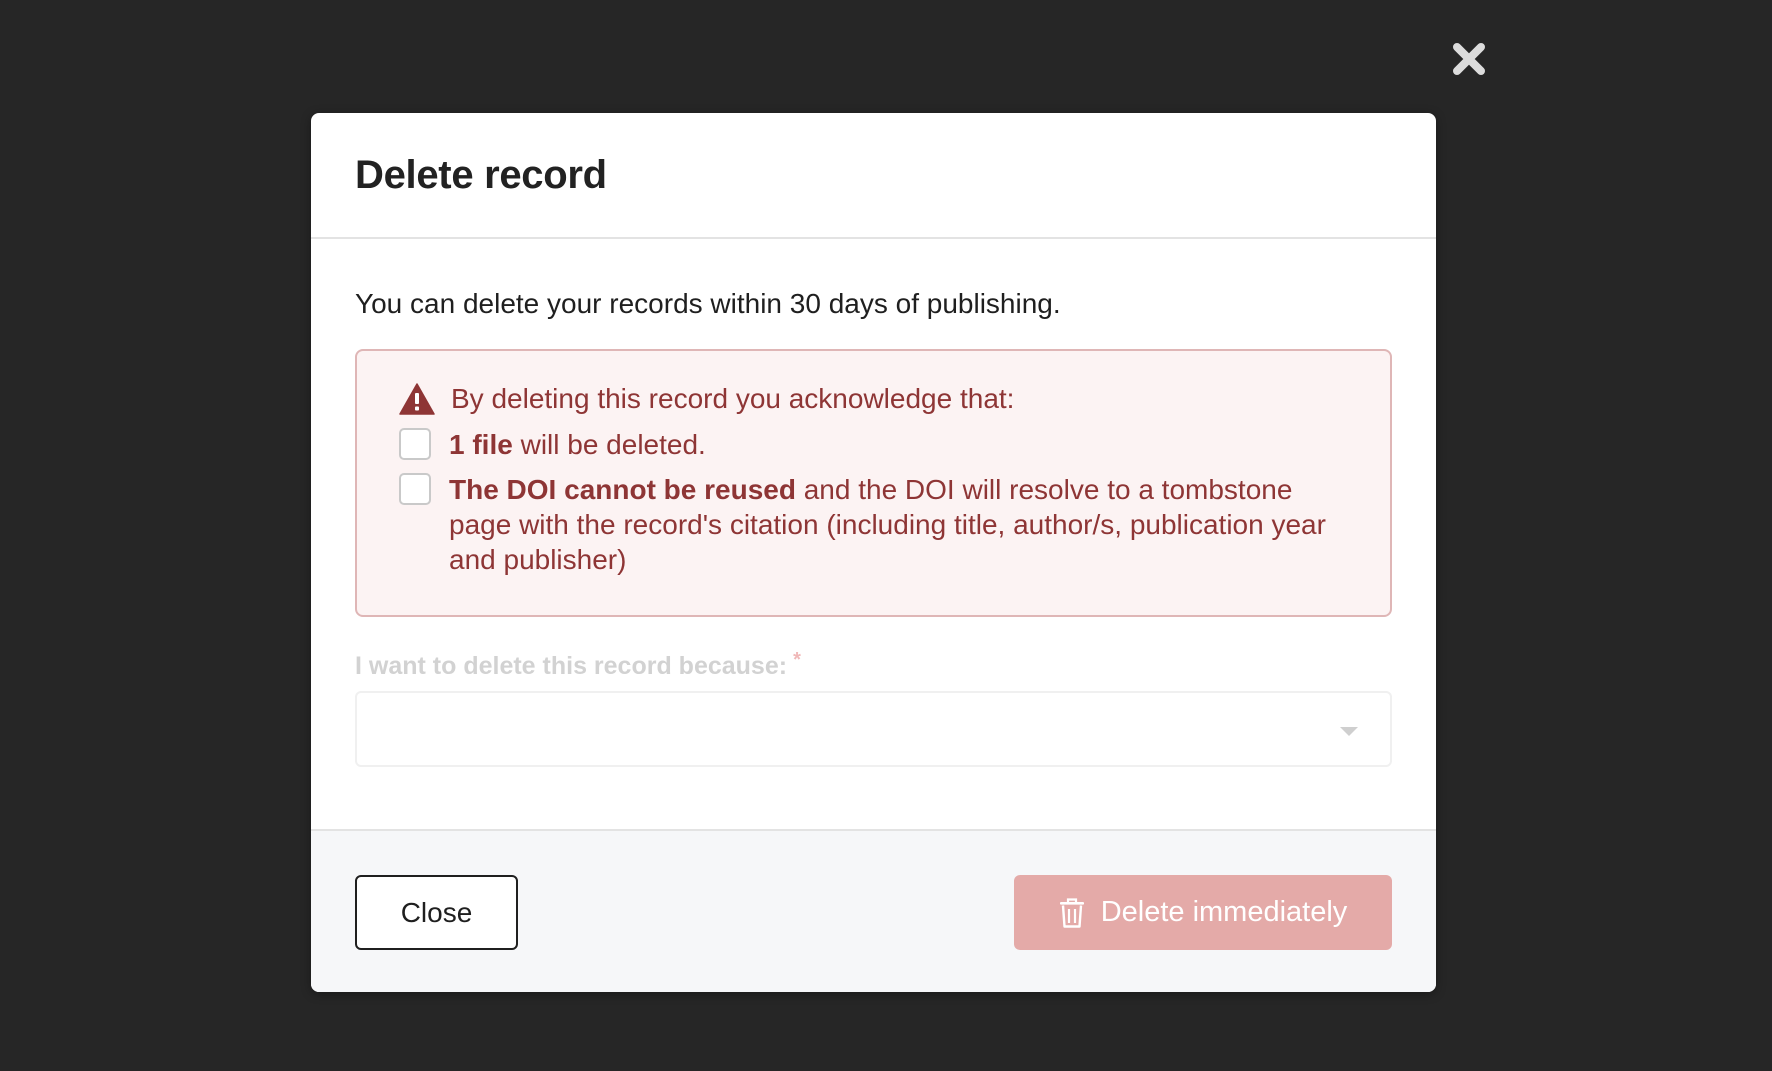 This screenshot has width=1772, height=1071. I want to click on reason-label: I want to delete this record because: *, so click(873, 665).